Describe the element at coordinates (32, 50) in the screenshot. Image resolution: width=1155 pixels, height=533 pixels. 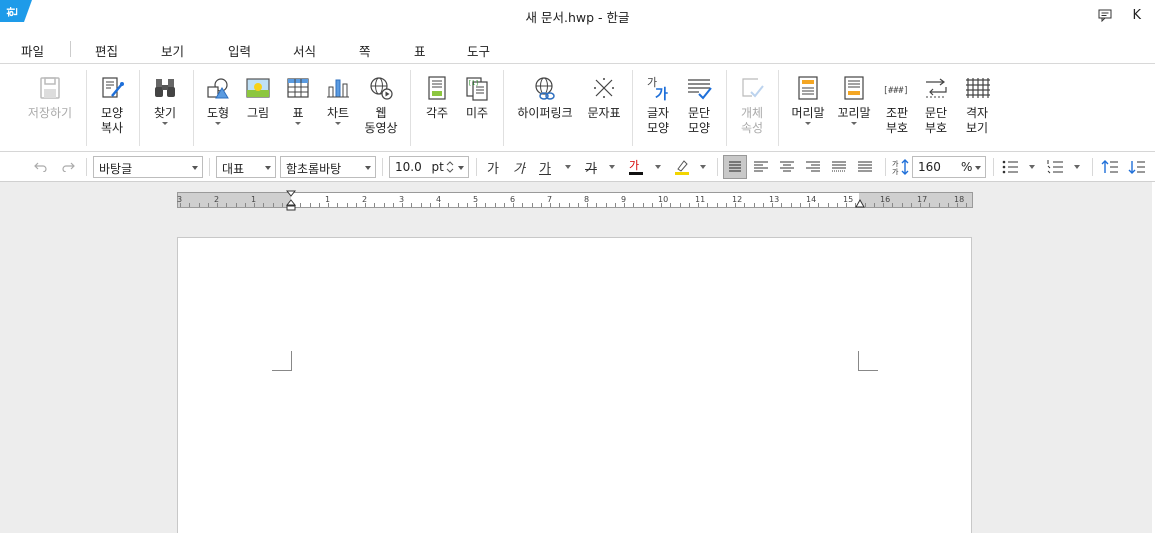
I see `menu-file: 파일` at that location.